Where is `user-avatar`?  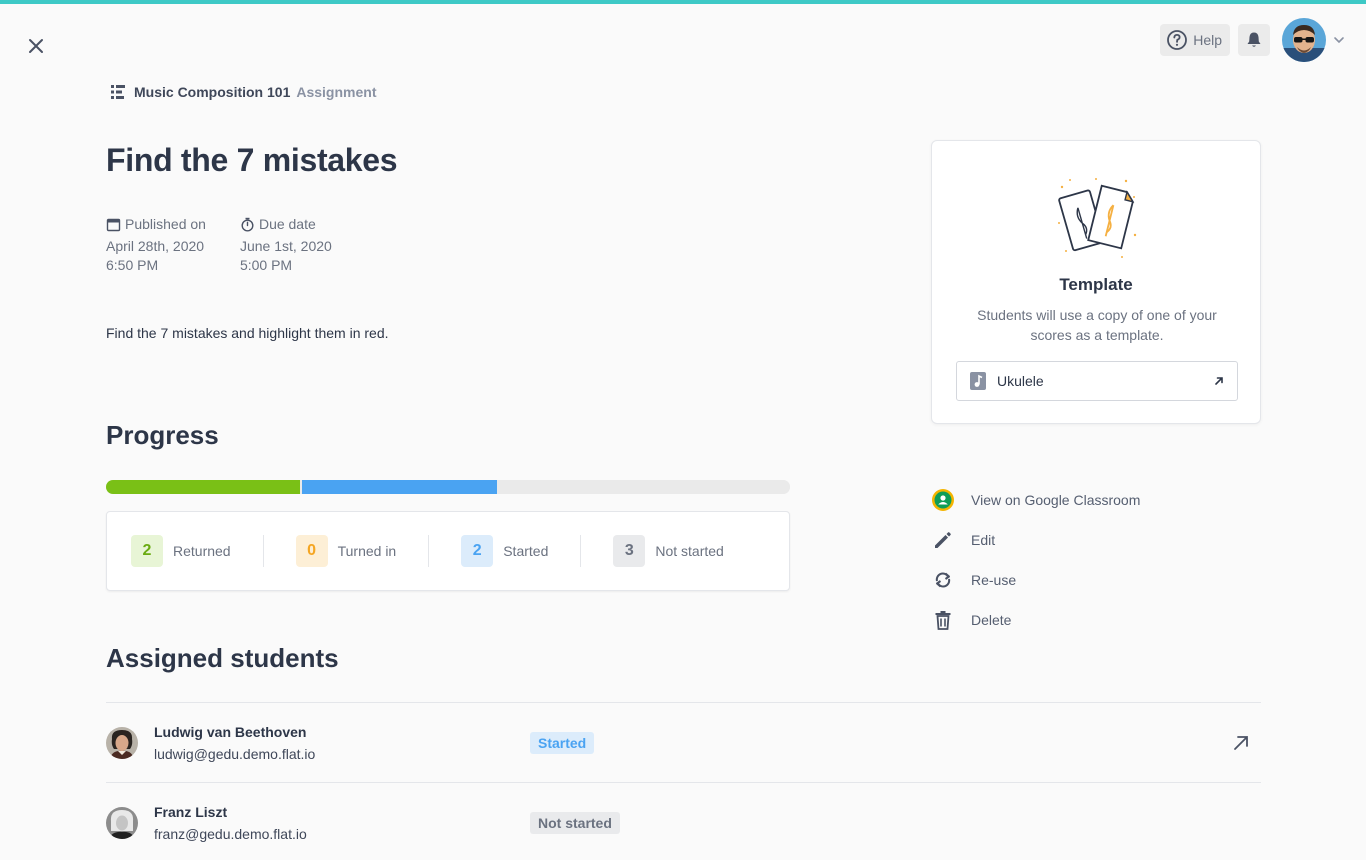
user-avatar is located at coordinates (1304, 40).